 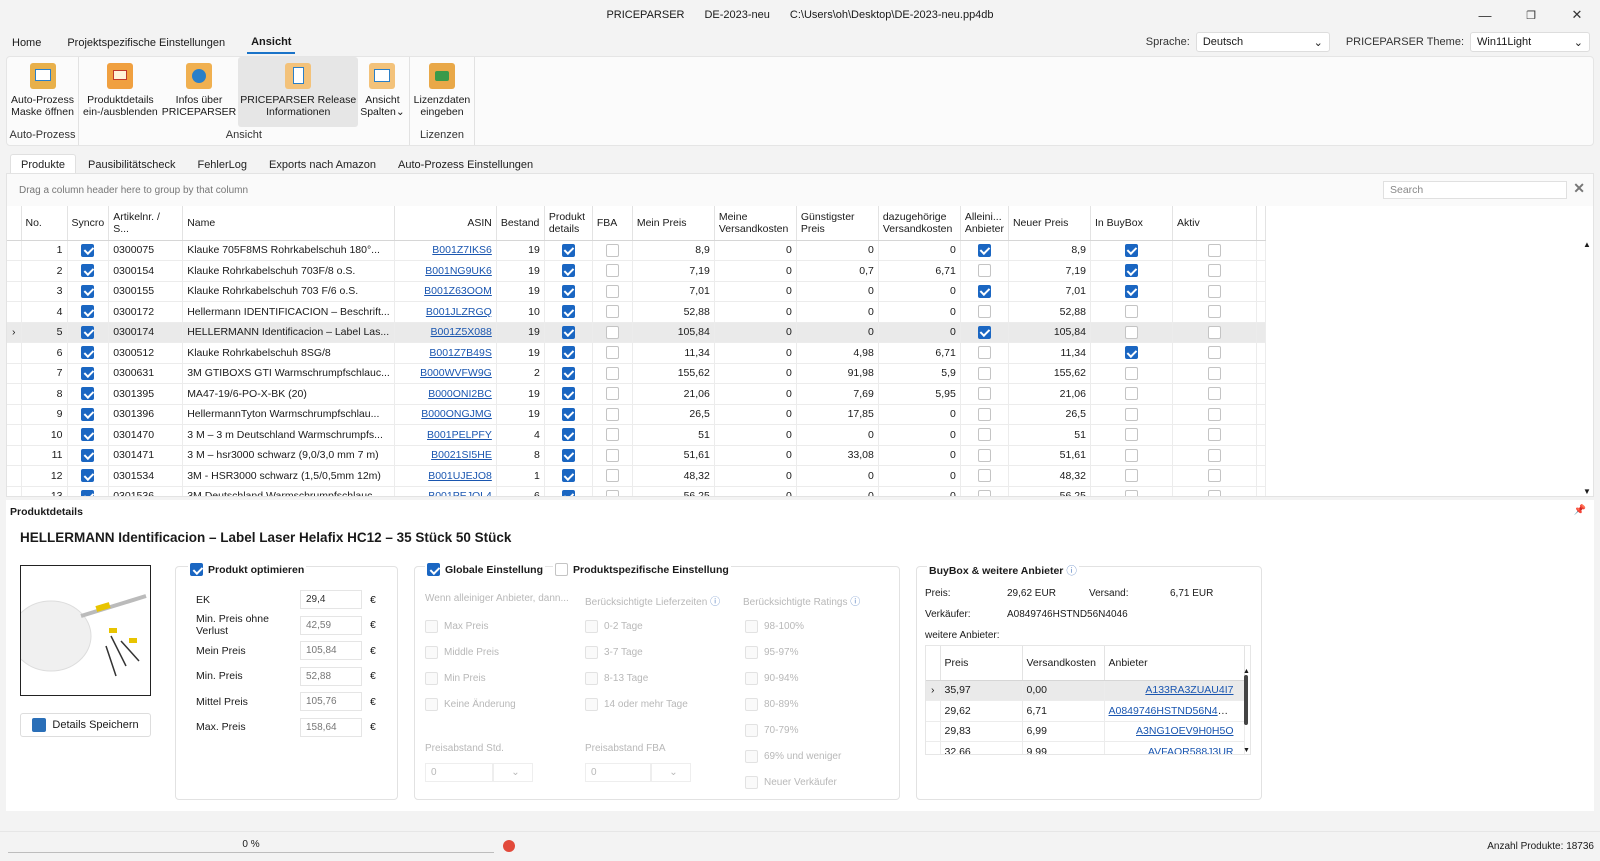 What do you see at coordinates (1191, 750) in the screenshot?
I see `seller-link: AVFAQR588J3UR` at bounding box center [1191, 750].